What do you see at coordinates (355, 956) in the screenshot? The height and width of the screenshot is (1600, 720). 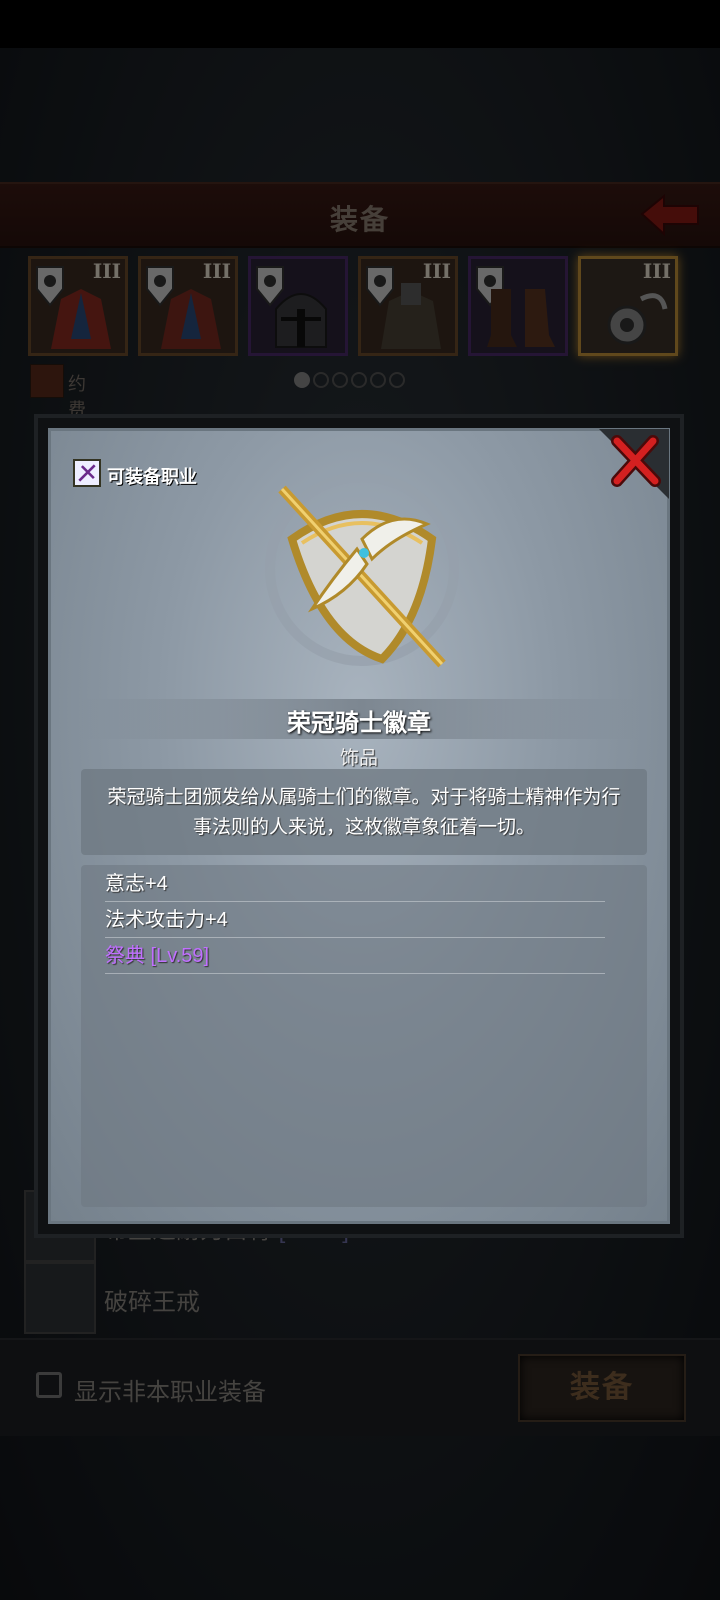 I see `set-bonus-row: 祭典 [Lv.59]` at bounding box center [355, 956].